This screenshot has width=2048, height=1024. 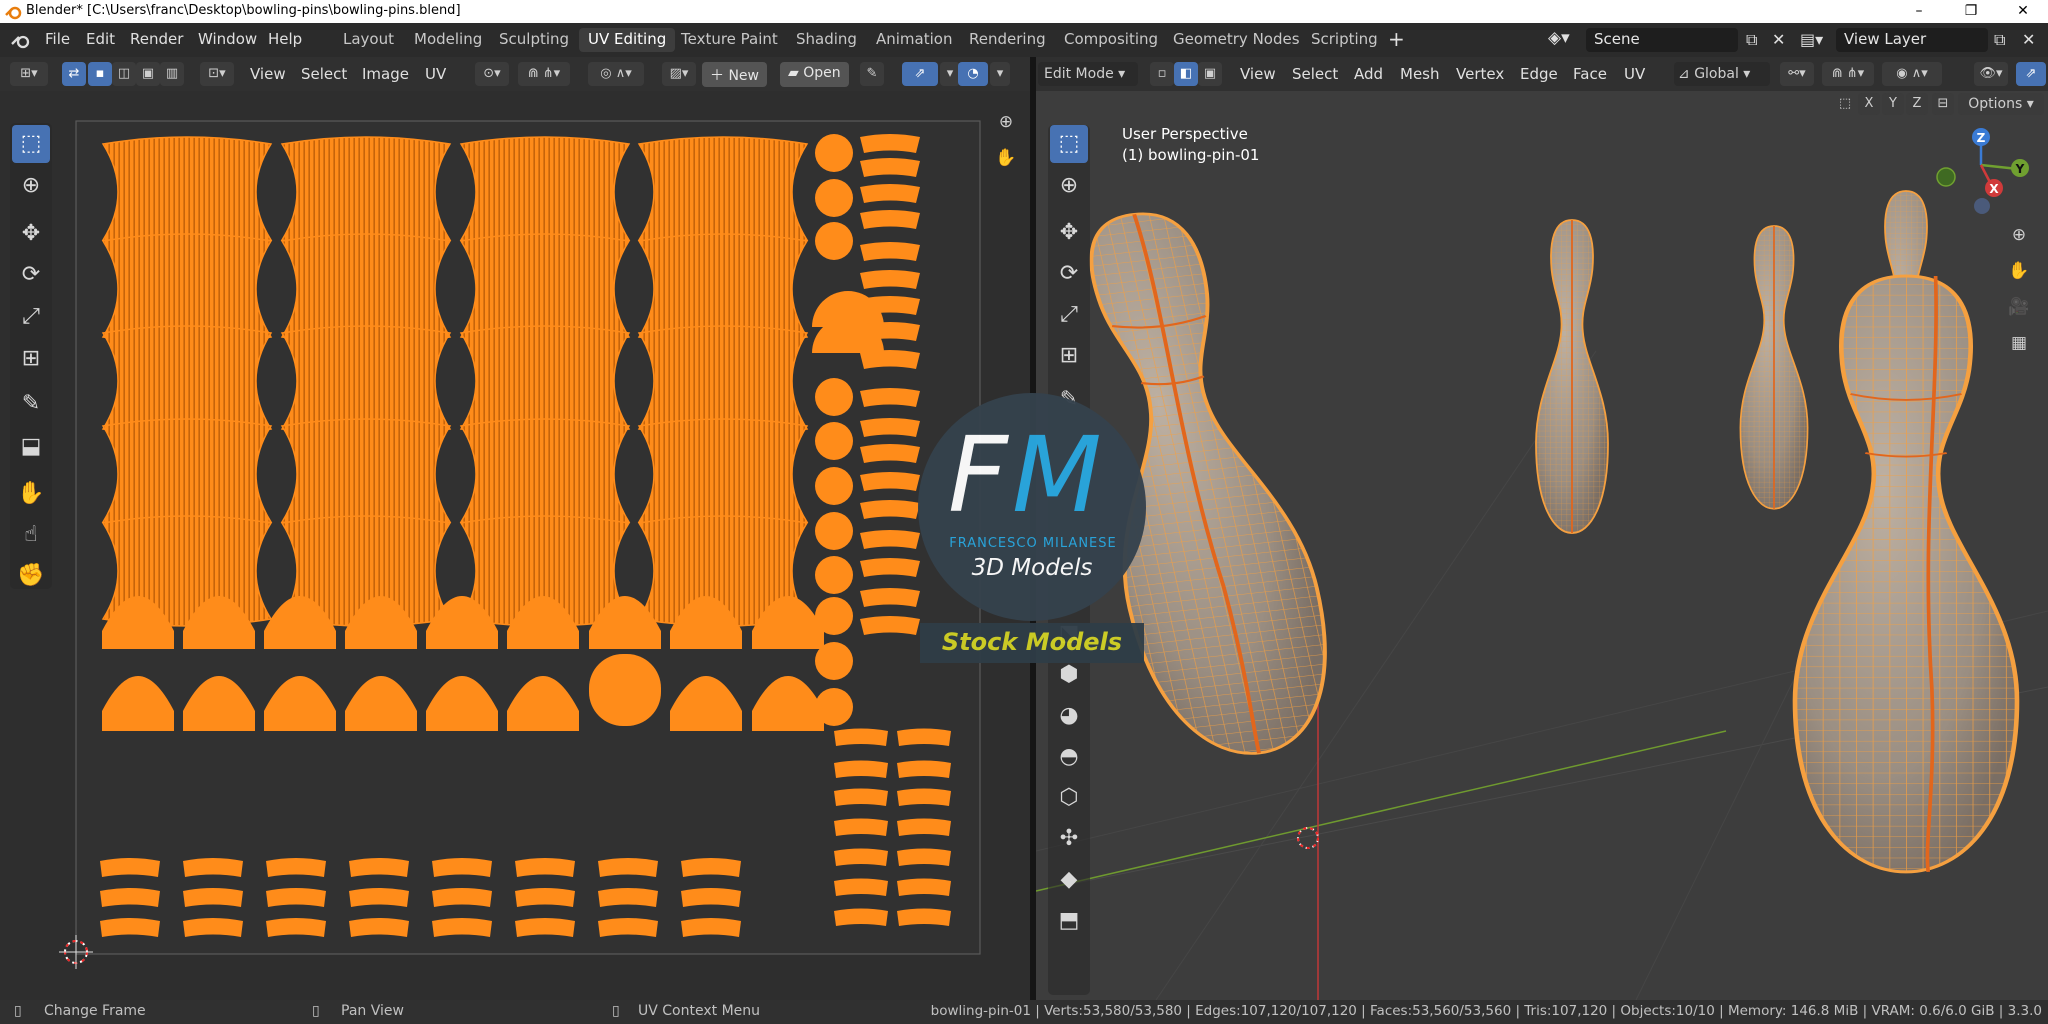 What do you see at coordinates (217, 74) in the screenshot?
I see `sticky-mode-icon: ⊡▾` at bounding box center [217, 74].